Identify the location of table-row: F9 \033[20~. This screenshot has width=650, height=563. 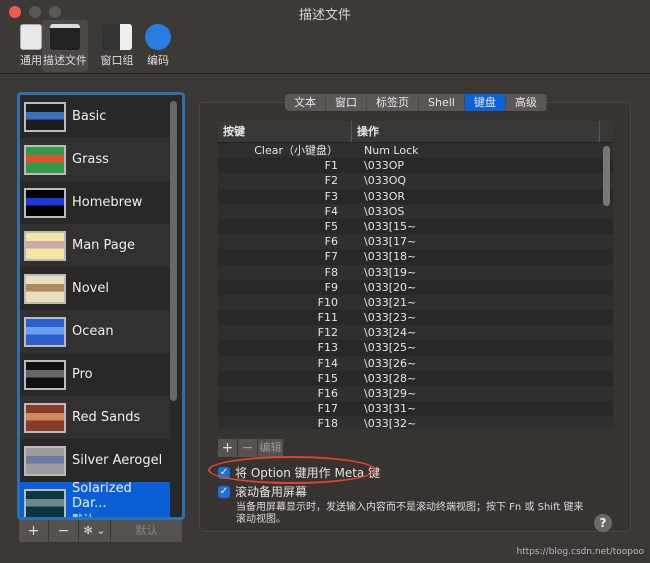
(415, 287).